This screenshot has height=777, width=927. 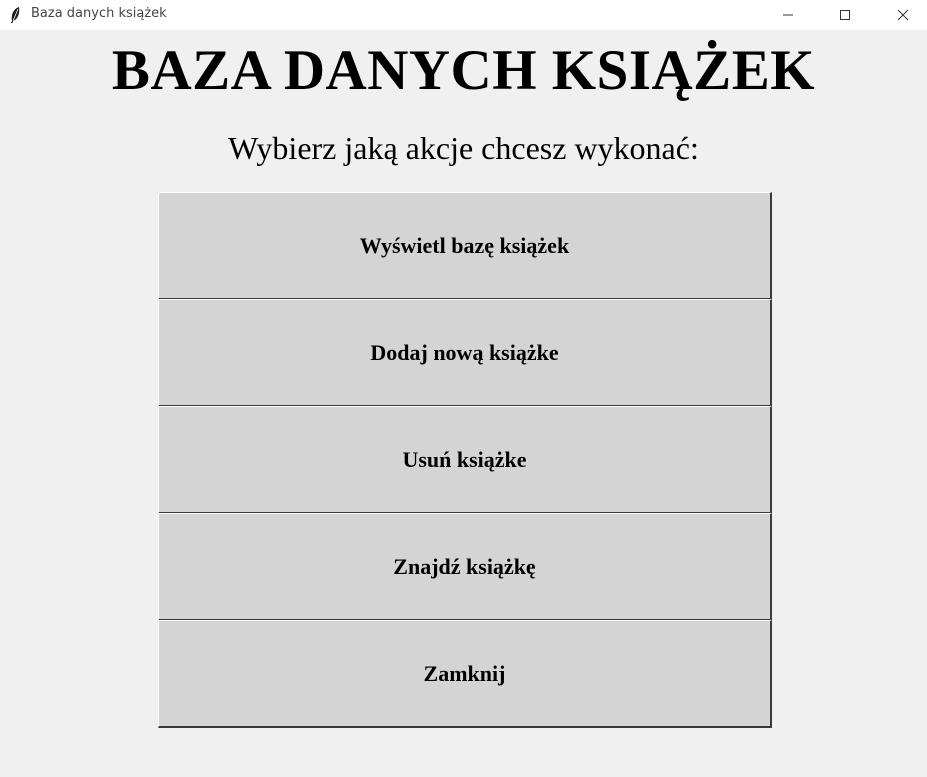 I want to click on show-database-button-label: Wyświetl bazę książek, so click(x=464, y=245).